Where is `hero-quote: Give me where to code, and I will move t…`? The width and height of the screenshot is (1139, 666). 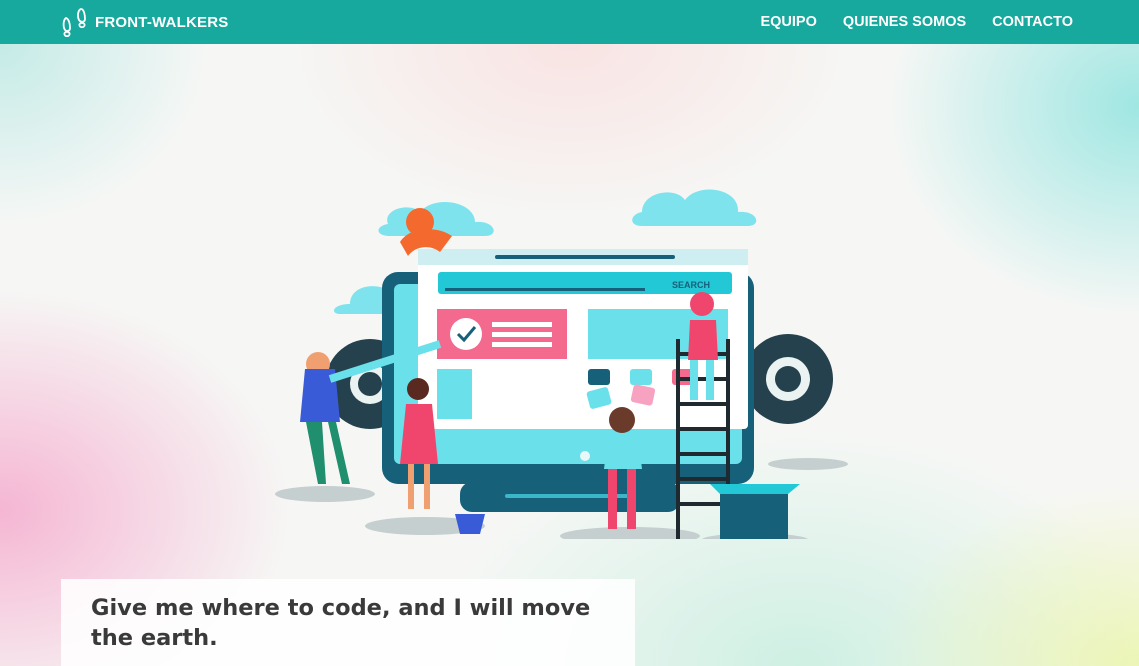
hero-quote: Give me where to code, and I will move t… is located at coordinates (341, 623).